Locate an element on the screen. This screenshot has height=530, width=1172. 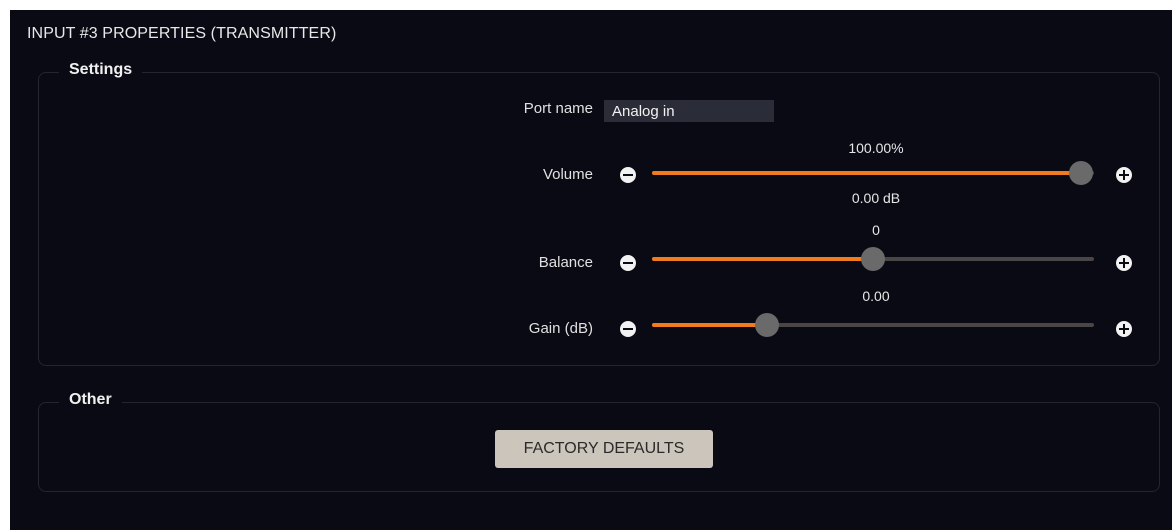
volume-slider is located at coordinates (873, 173).